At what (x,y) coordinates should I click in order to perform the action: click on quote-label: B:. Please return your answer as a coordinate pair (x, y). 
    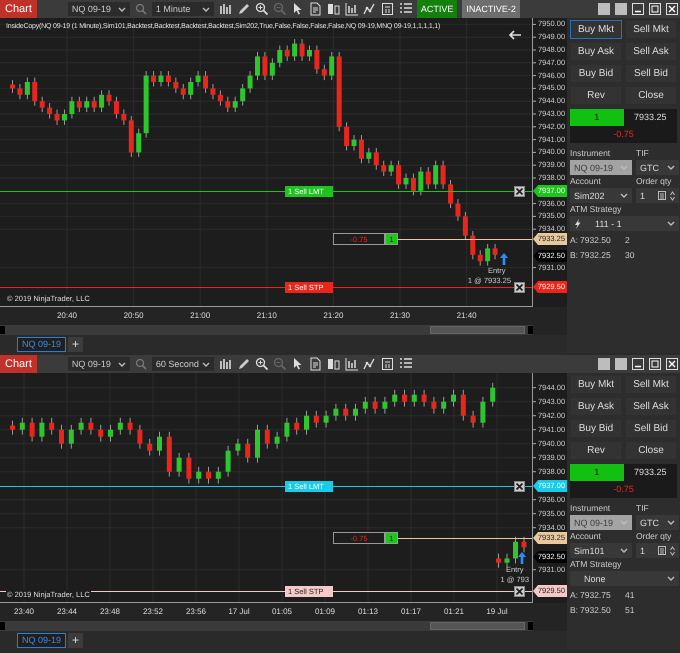
    Looking at the image, I should click on (575, 609).